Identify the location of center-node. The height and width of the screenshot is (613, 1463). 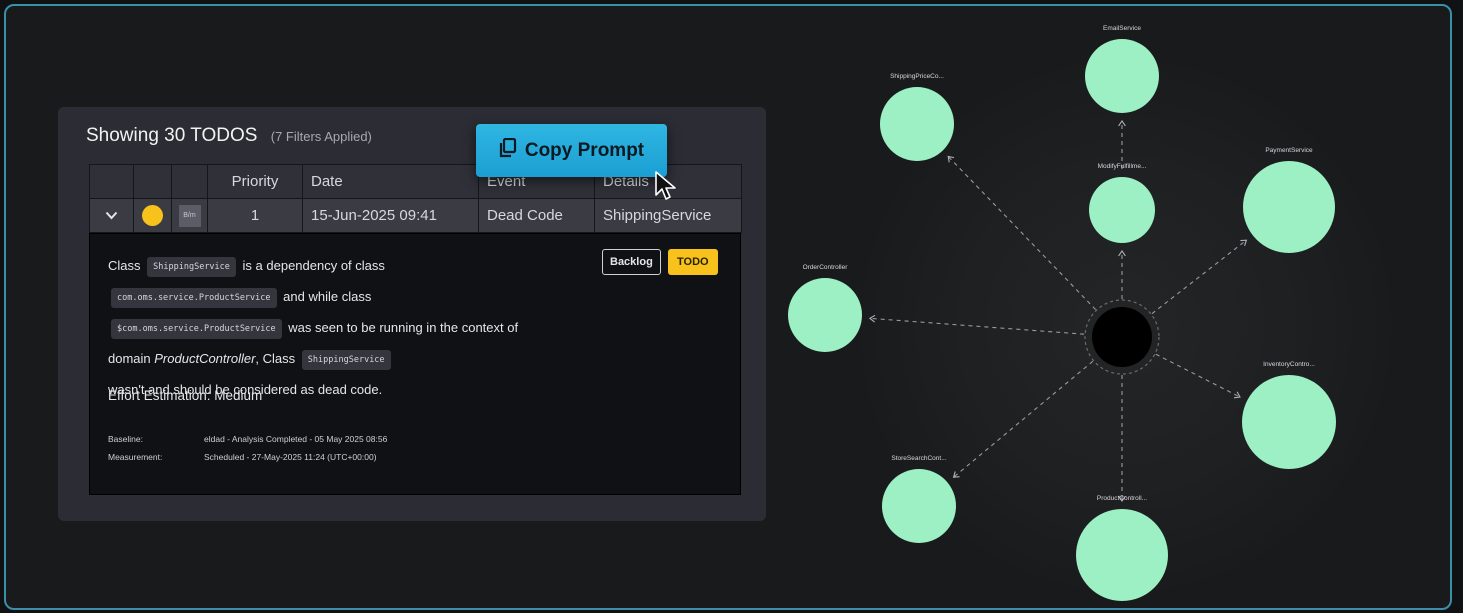
(1122, 337).